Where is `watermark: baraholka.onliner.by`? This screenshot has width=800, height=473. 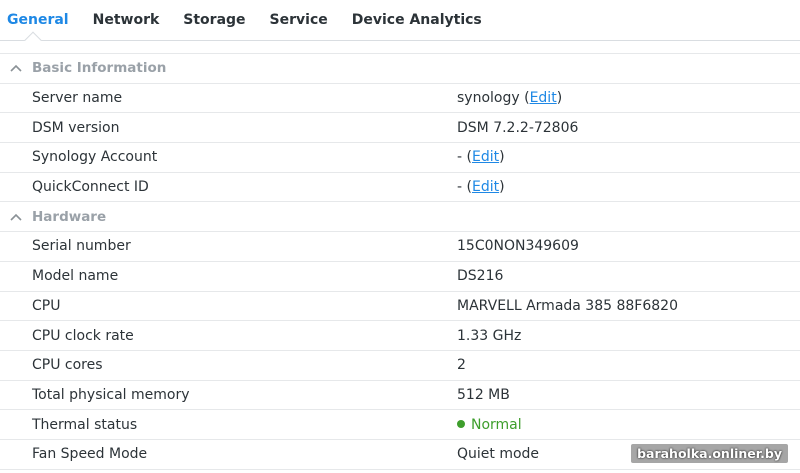 watermark: baraholka.onliner.by is located at coordinates (709, 453).